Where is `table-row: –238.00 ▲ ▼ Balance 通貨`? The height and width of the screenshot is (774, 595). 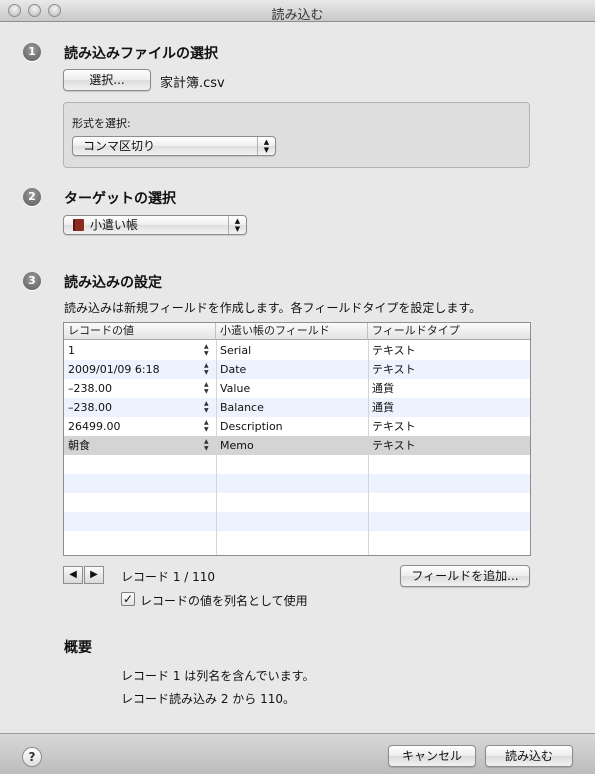
table-row: –238.00 ▲ ▼ Balance 通貨 is located at coordinates (297, 407).